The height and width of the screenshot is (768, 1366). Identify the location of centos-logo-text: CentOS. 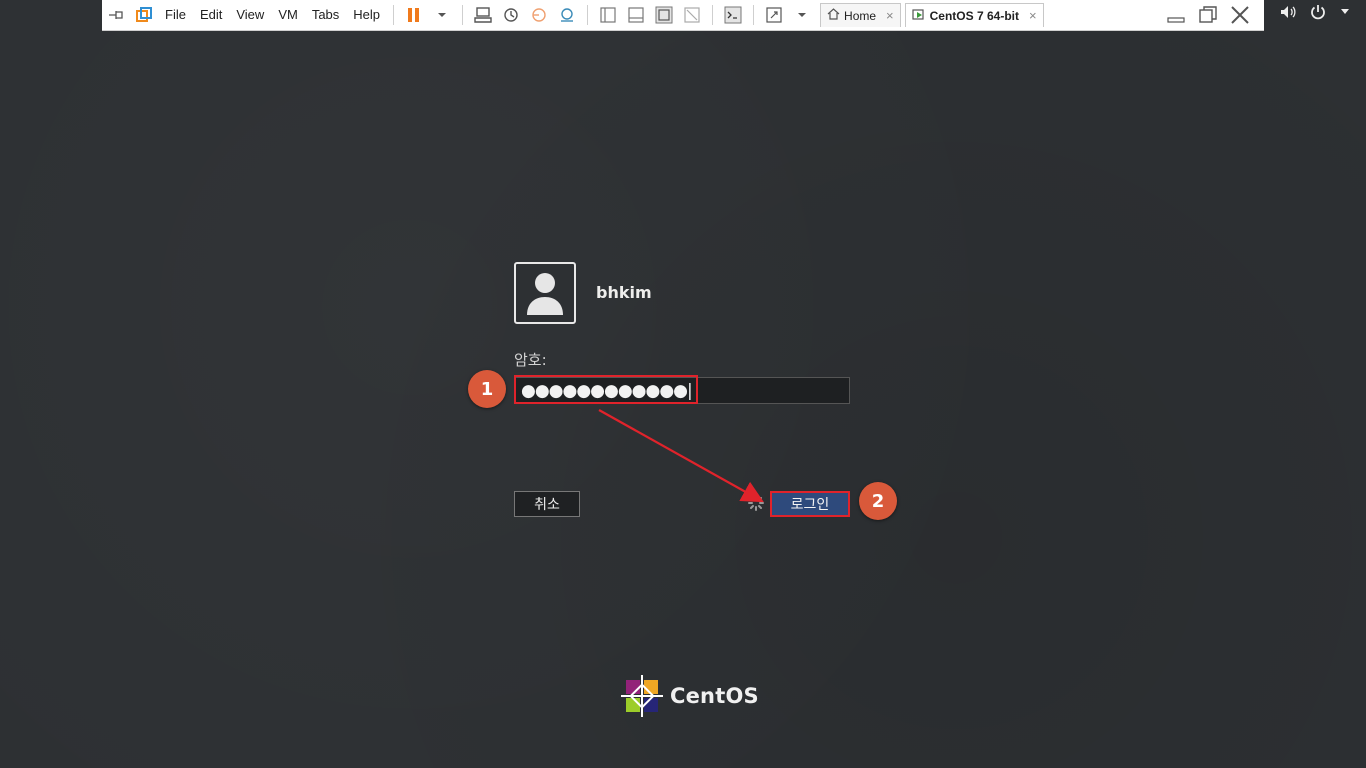
(714, 696).